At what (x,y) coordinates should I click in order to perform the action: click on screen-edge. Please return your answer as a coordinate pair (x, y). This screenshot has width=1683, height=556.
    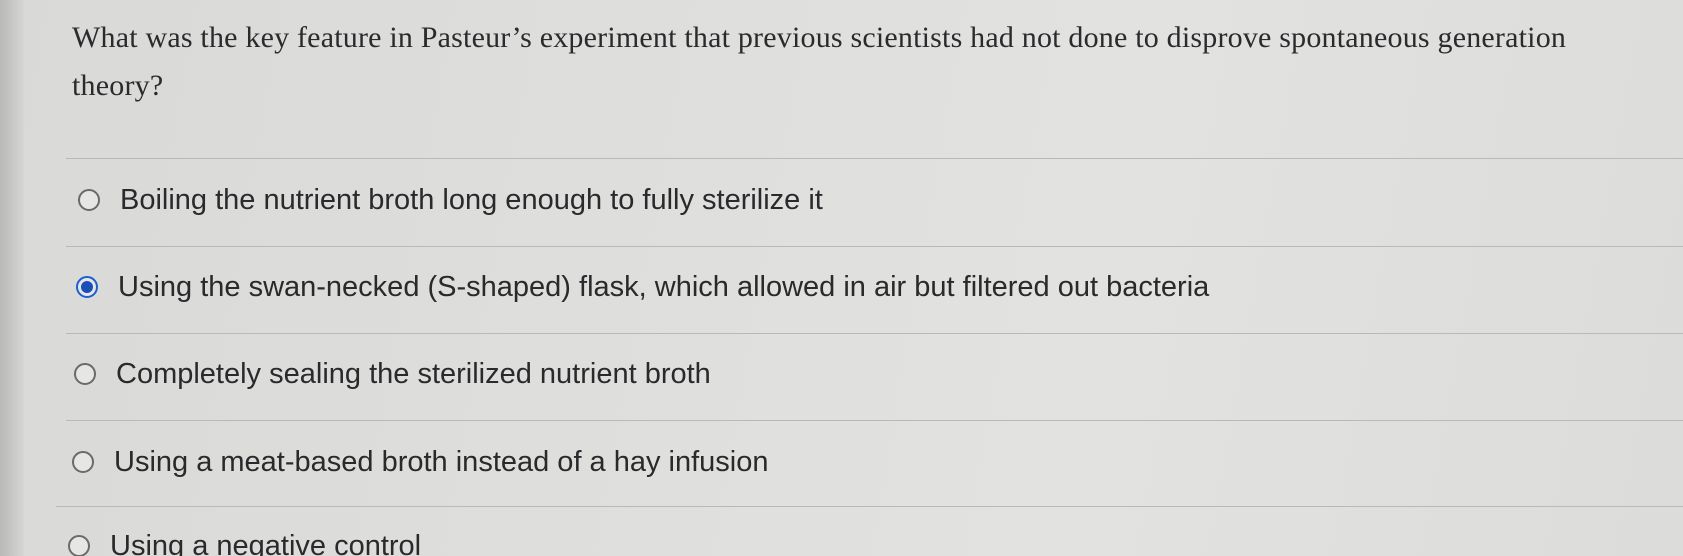
    Looking at the image, I should click on (12, 278).